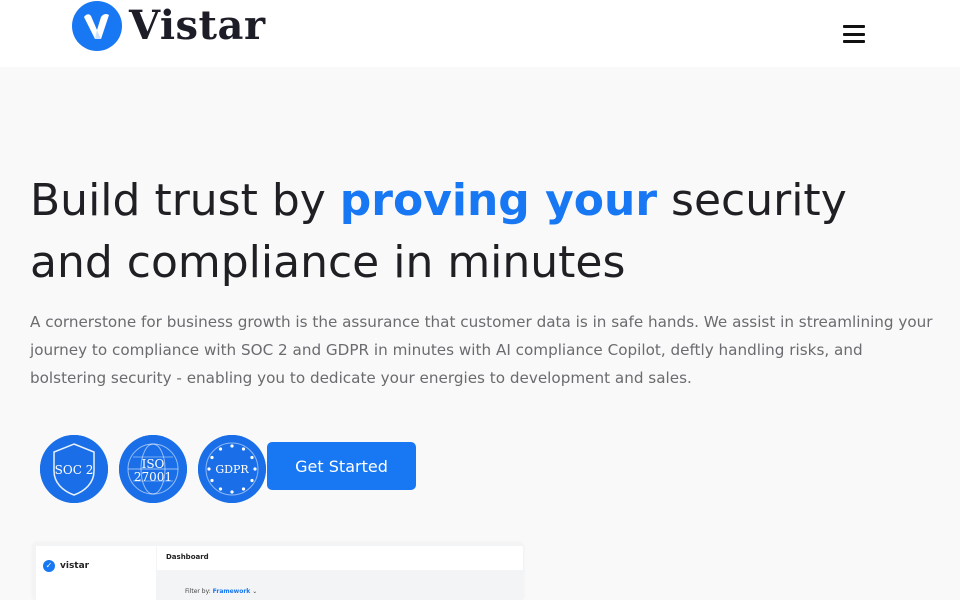 Image resolution: width=960 pixels, height=600 pixels. I want to click on preview-sidebar: ✓ vistar, so click(96, 573).